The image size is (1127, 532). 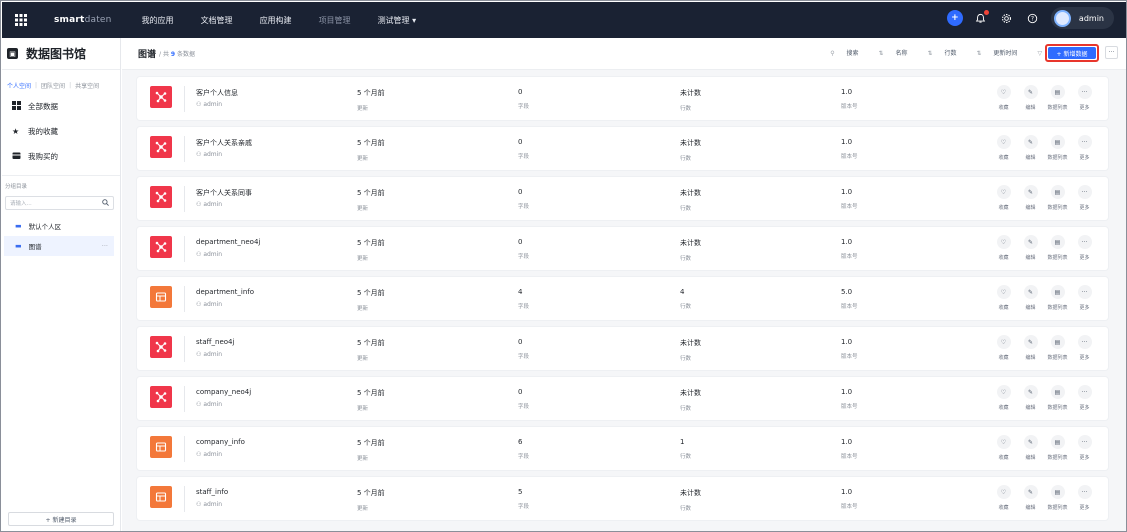 What do you see at coordinates (217, 93) in the screenshot?
I see `dataset-name: 客户个人信息` at bounding box center [217, 93].